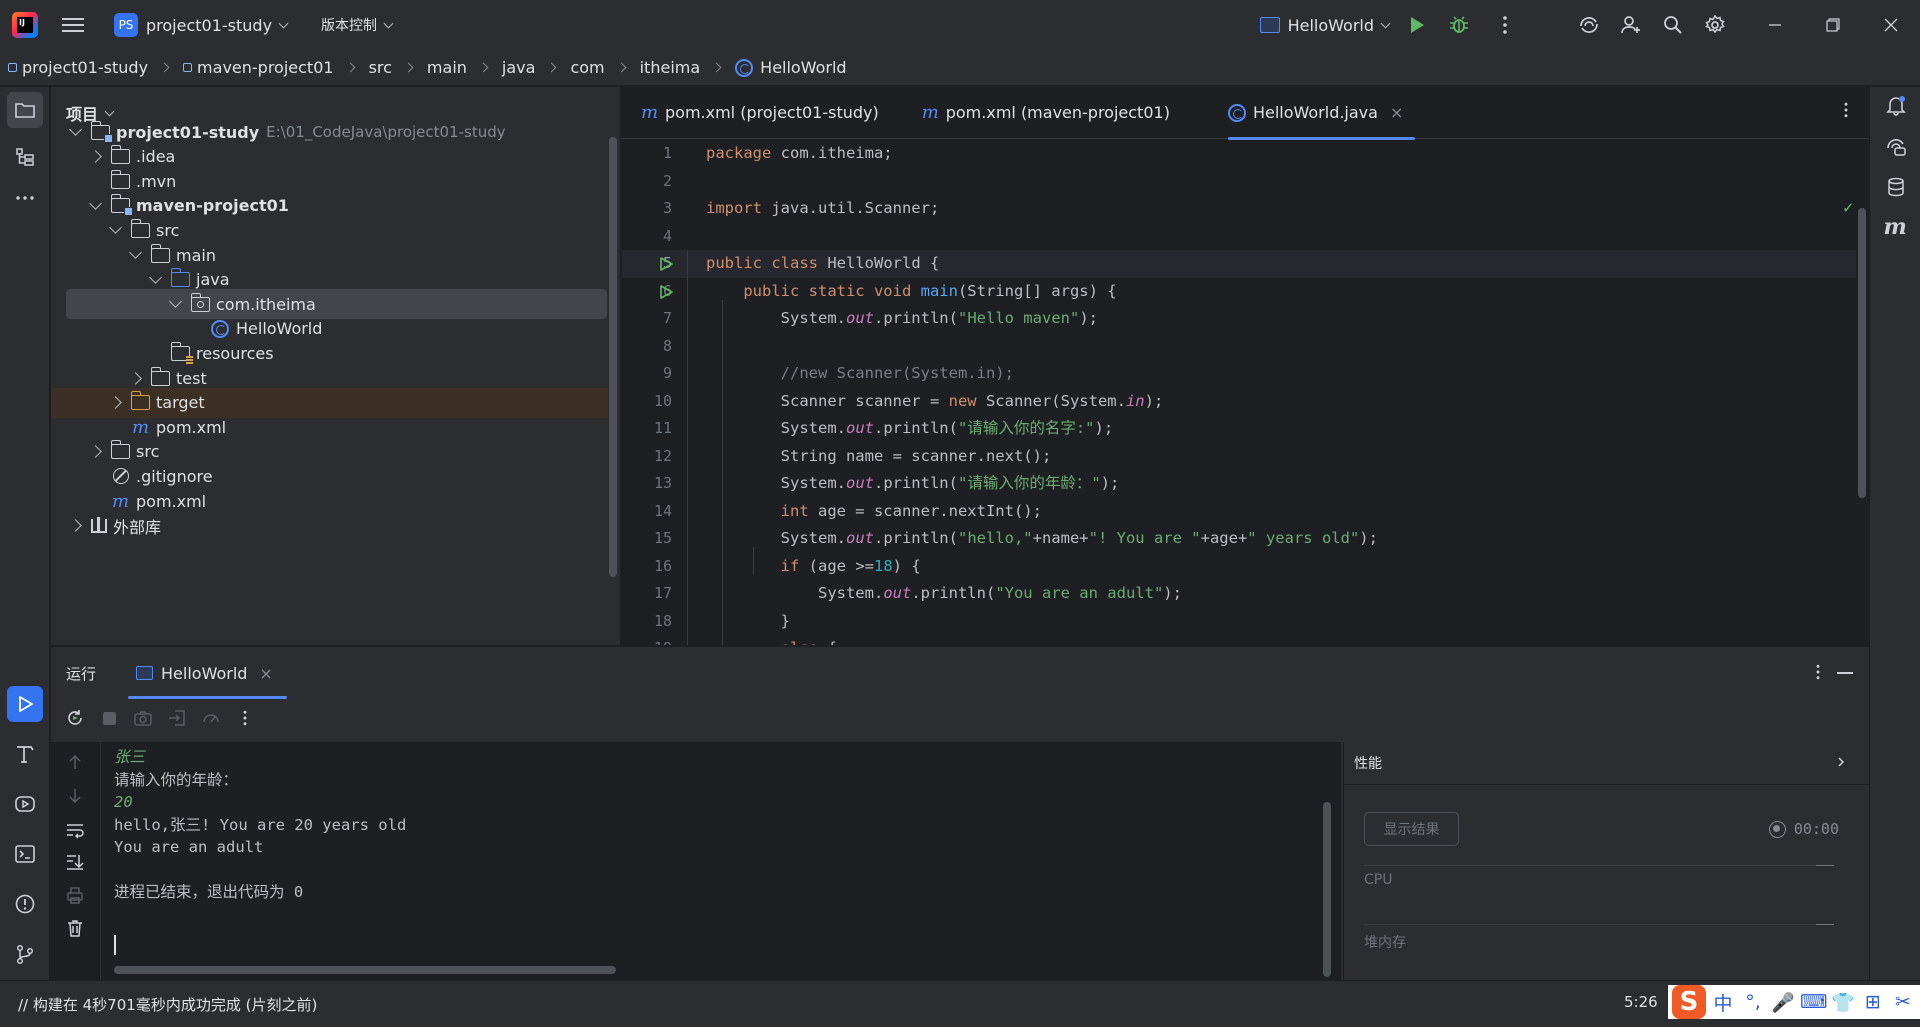 The width and height of the screenshot is (1920, 1027). What do you see at coordinates (207, 673) in the screenshot?
I see `run-tab-helloworld: HelloWorld ×` at bounding box center [207, 673].